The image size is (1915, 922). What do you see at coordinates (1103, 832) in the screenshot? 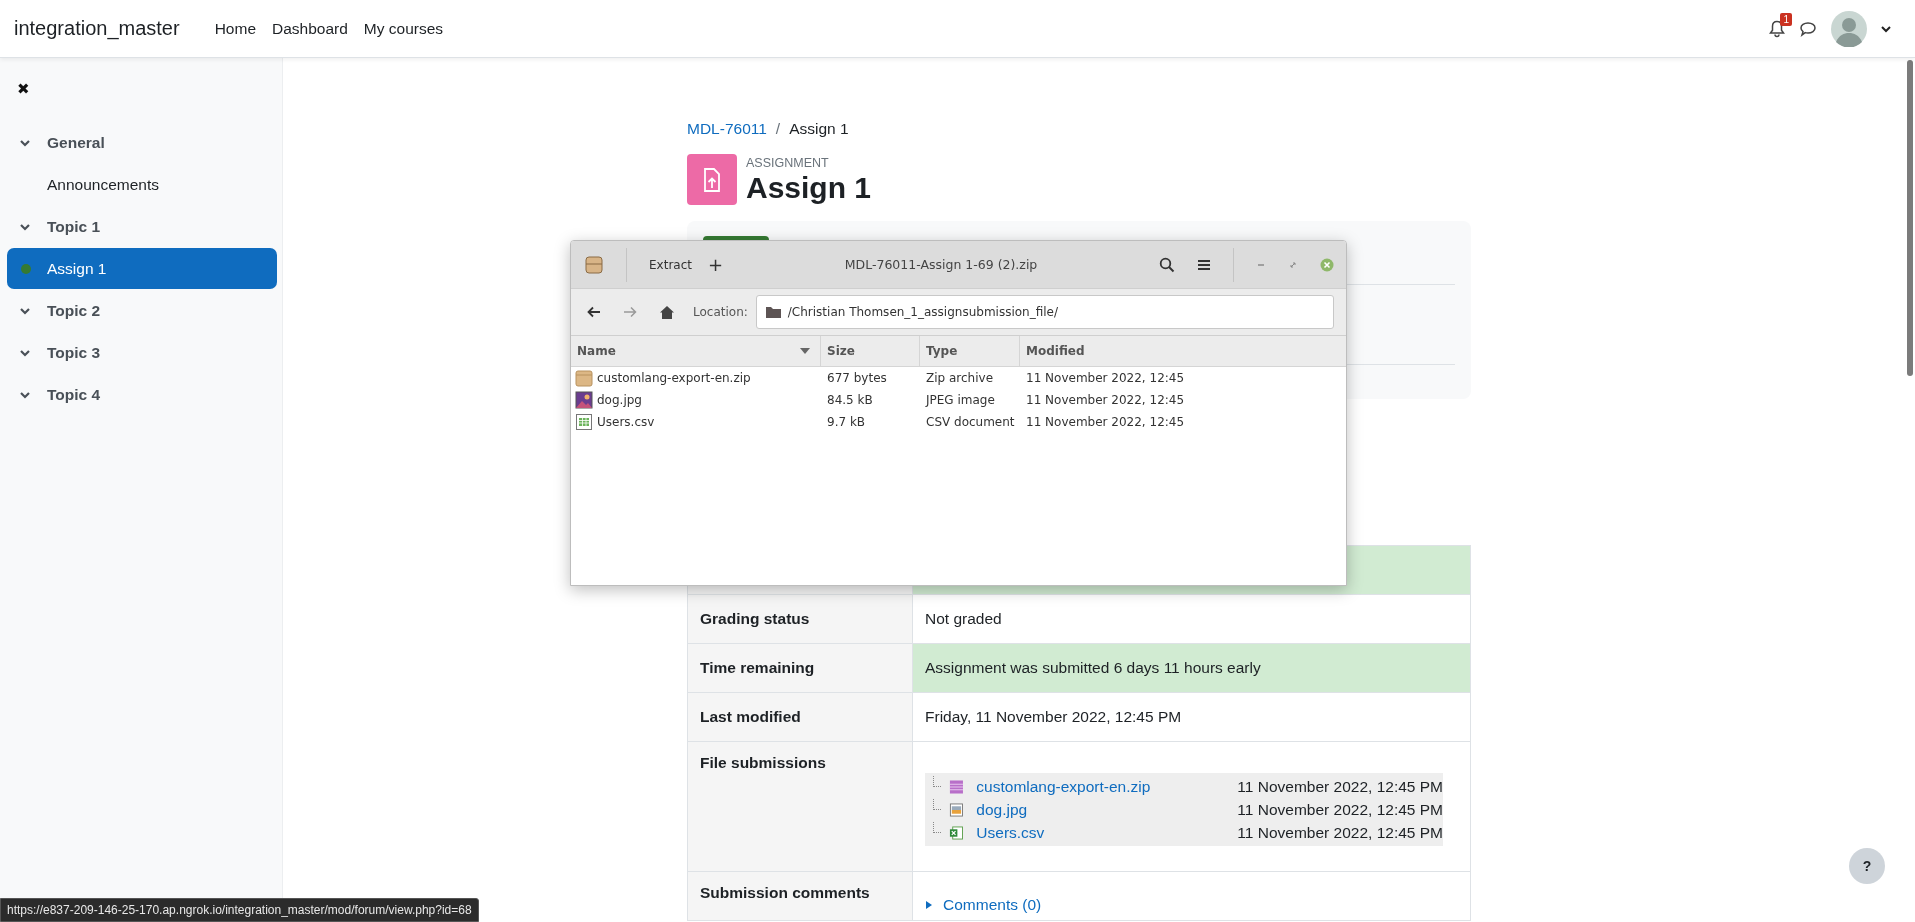
I see `file-link: Users.csv` at bounding box center [1103, 832].